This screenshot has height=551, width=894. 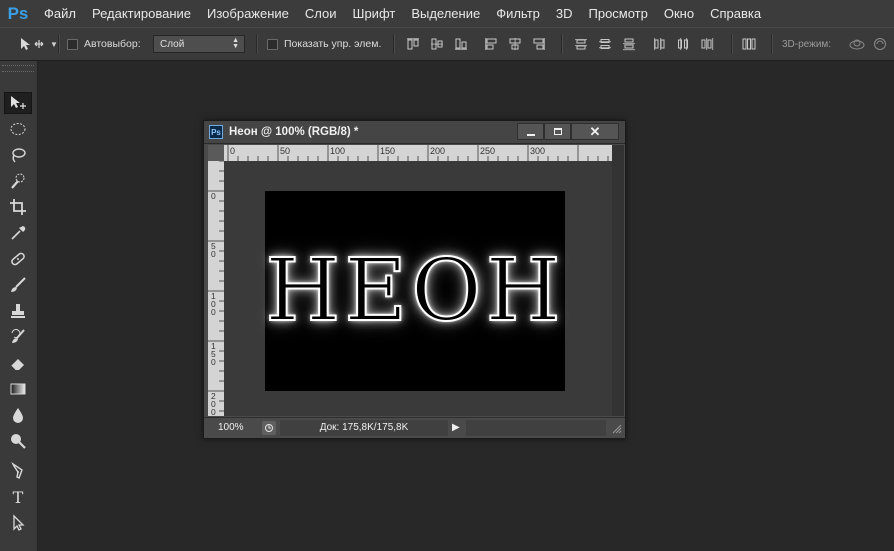 I want to click on type-tool: T, so click(x=18, y=497).